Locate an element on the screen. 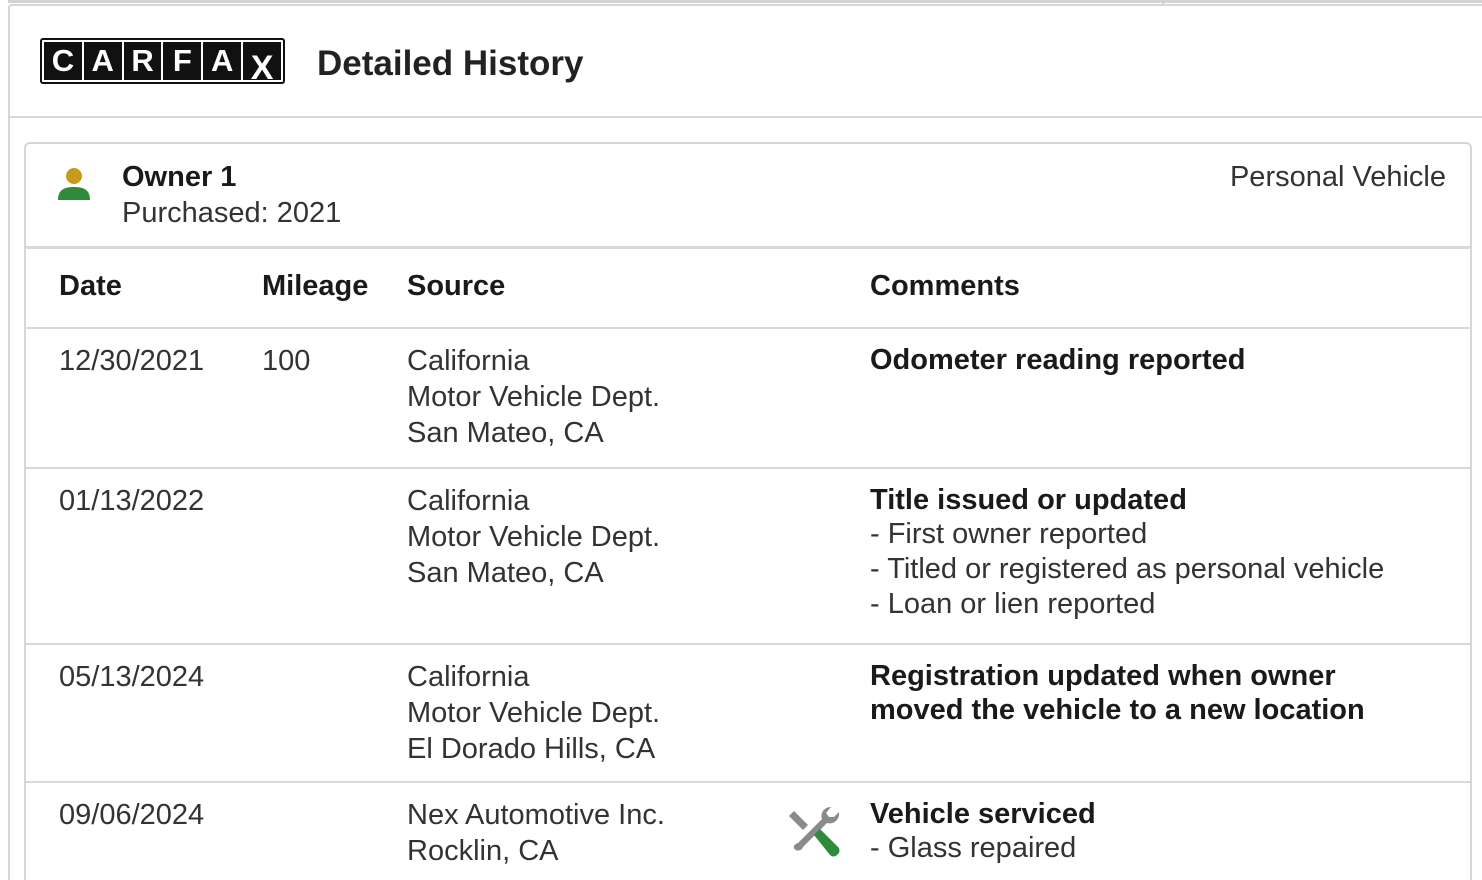  source-line: Rocklin, CA is located at coordinates (483, 851).